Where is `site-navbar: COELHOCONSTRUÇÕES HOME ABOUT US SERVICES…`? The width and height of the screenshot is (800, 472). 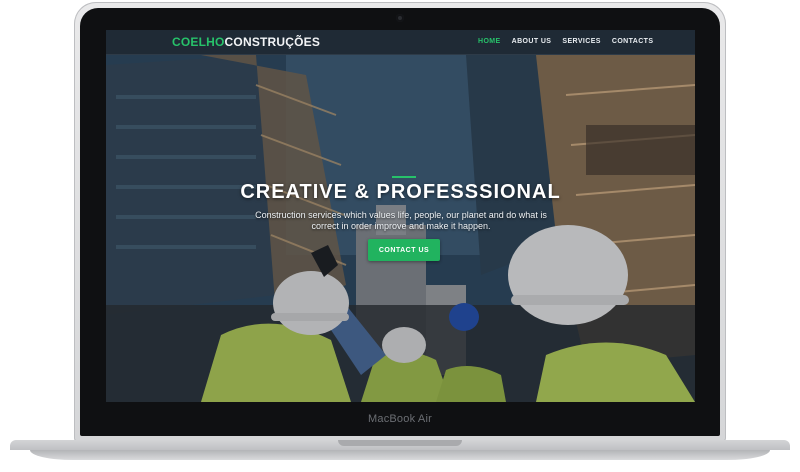 site-navbar: COELHOCONSTRUÇÕES HOME ABOUT US SERVICES… is located at coordinates (400, 42).